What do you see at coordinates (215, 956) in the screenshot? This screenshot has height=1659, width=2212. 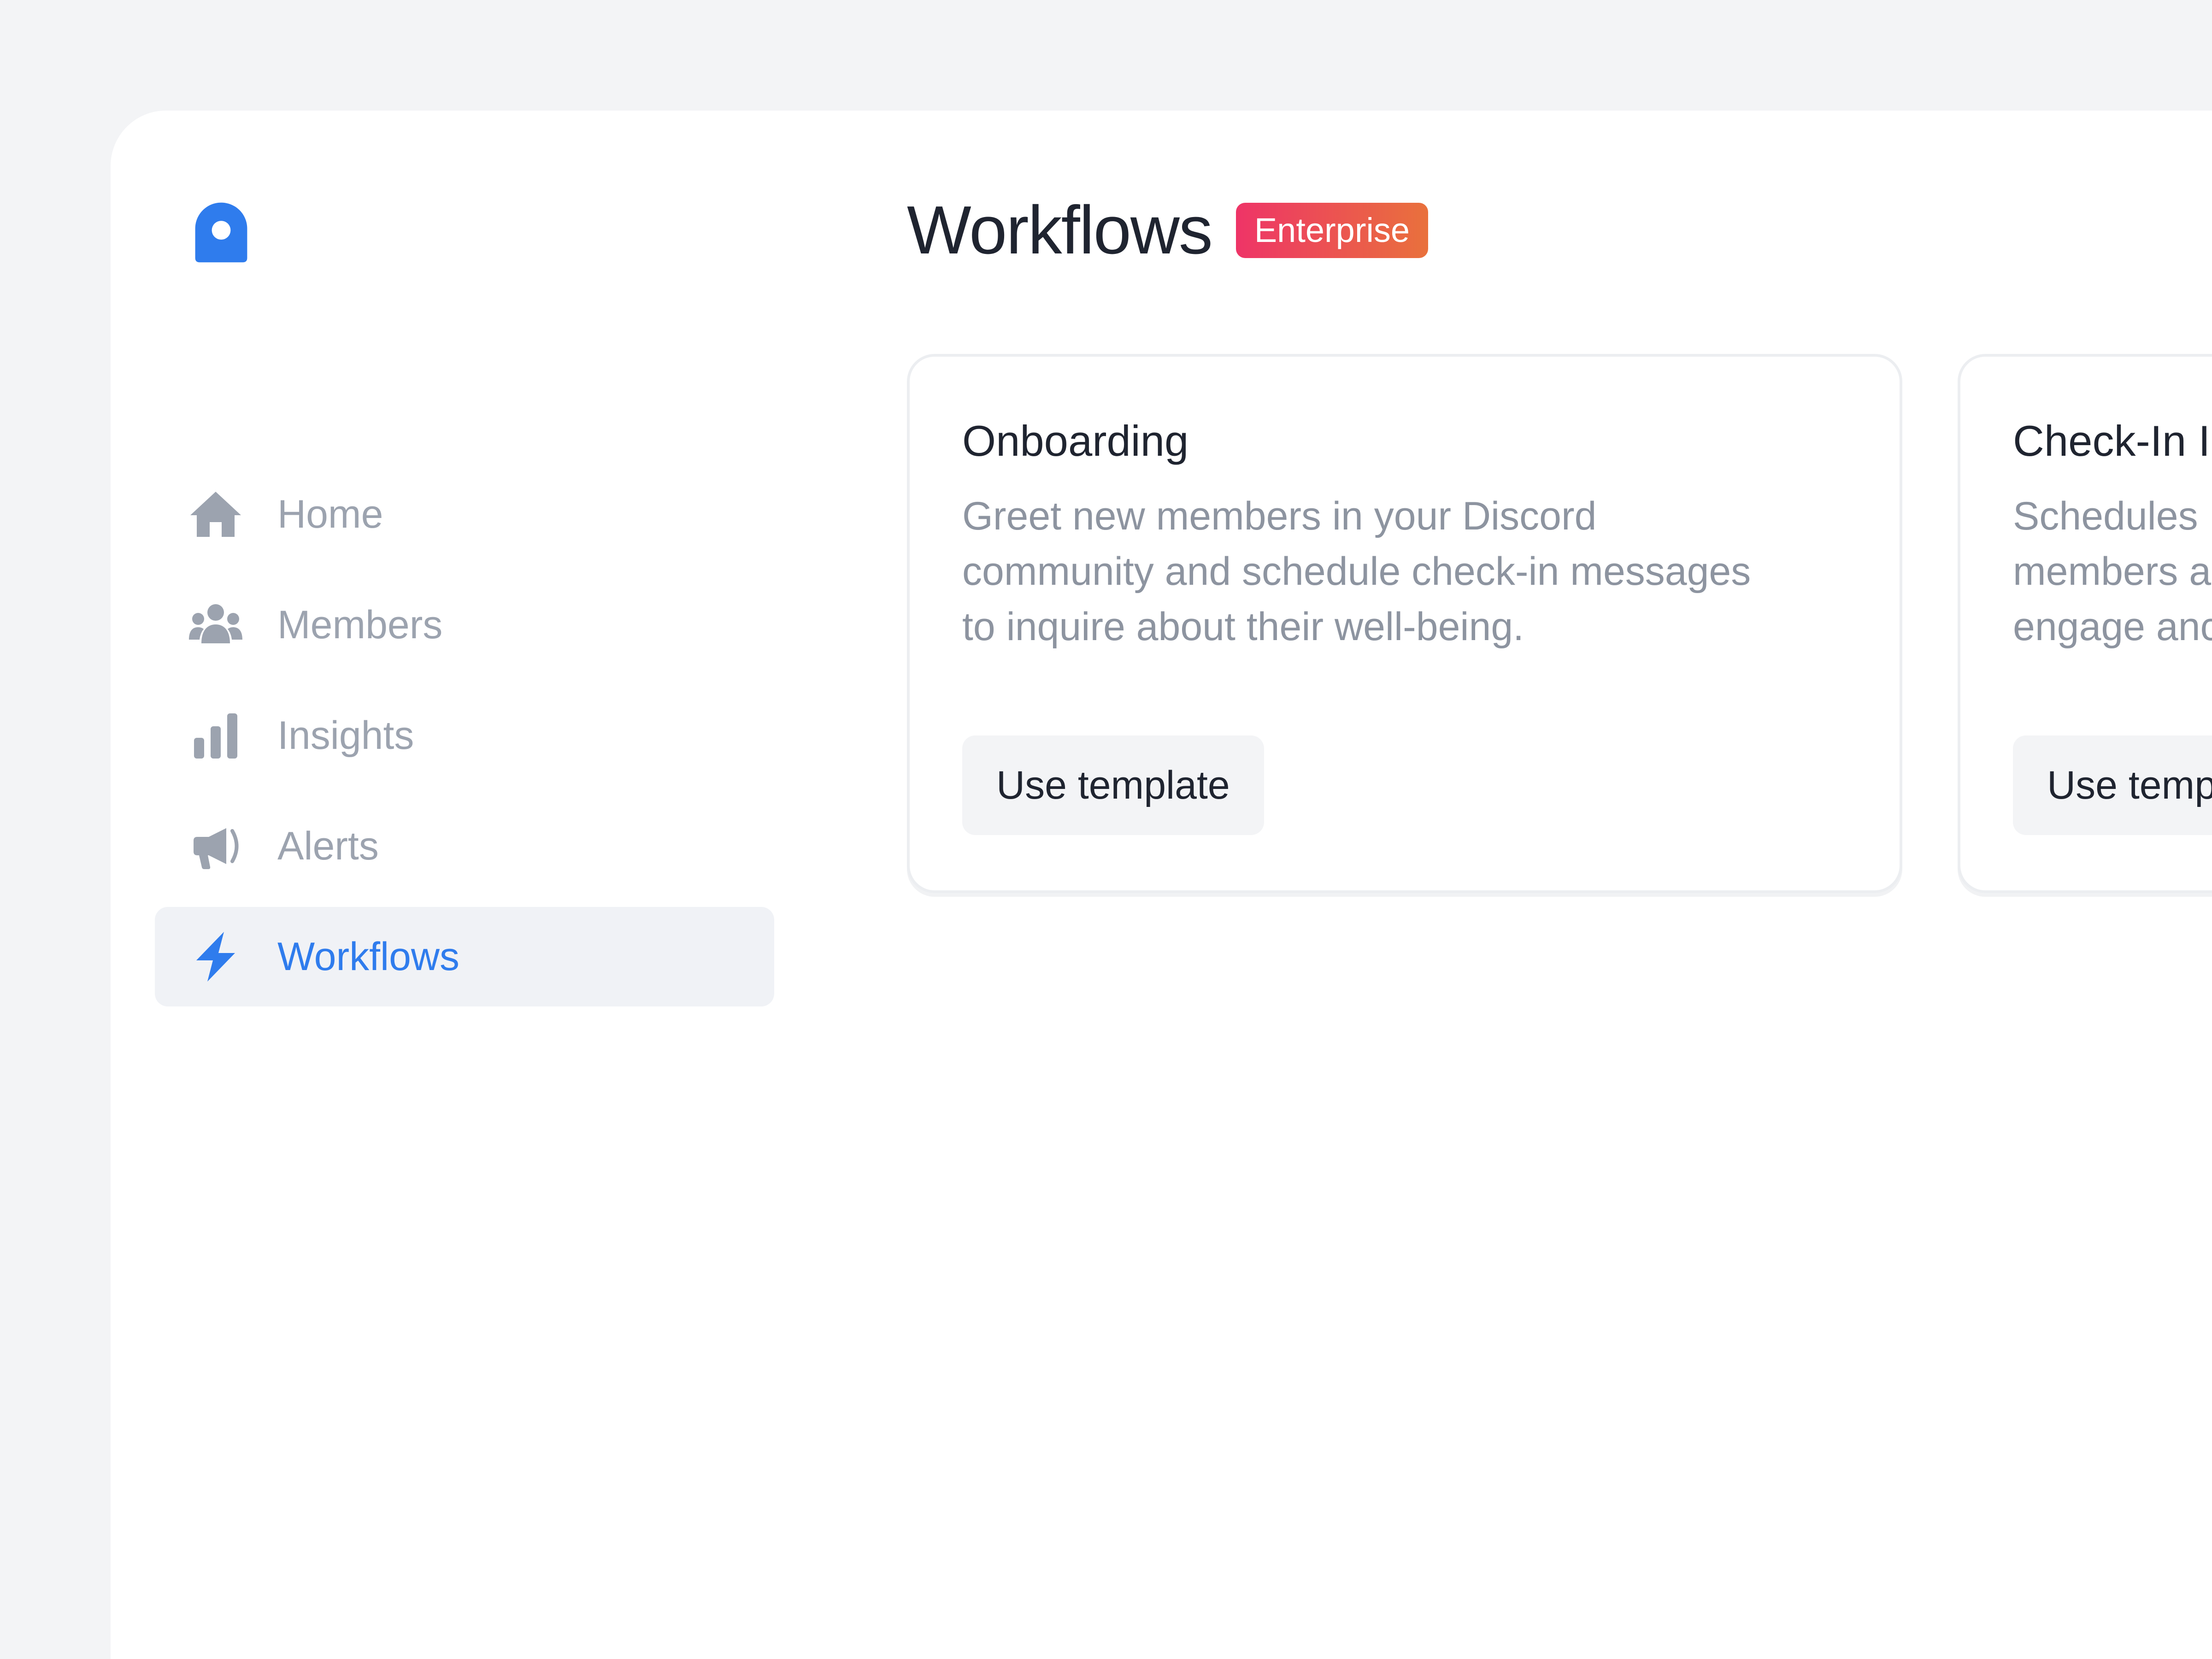 I see `lightning-bolt-icon` at bounding box center [215, 956].